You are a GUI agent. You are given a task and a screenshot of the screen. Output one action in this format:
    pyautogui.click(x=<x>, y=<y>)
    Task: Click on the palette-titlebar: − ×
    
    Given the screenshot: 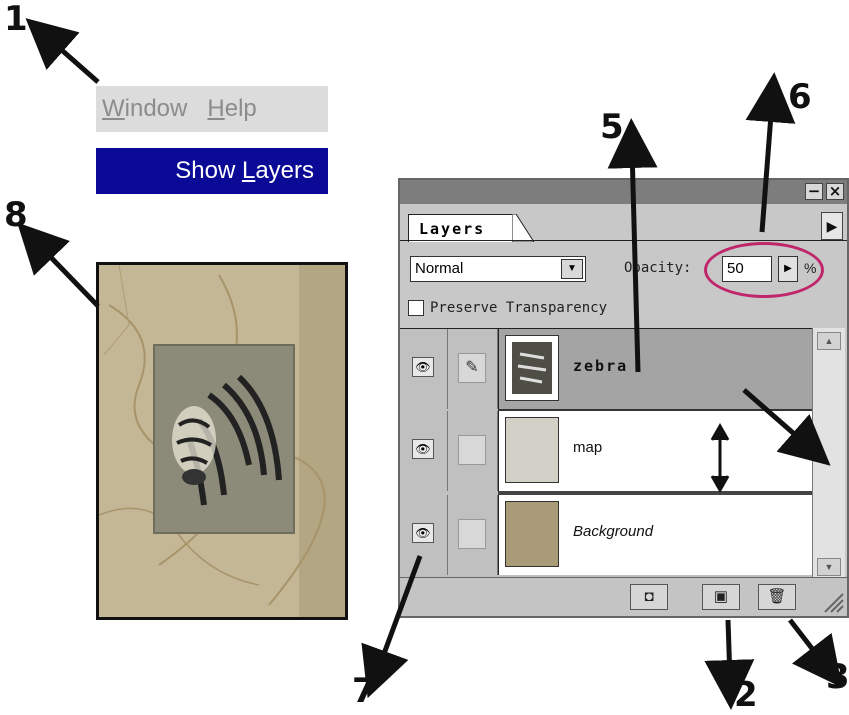 What is the action you would take?
    pyautogui.click(x=623, y=192)
    